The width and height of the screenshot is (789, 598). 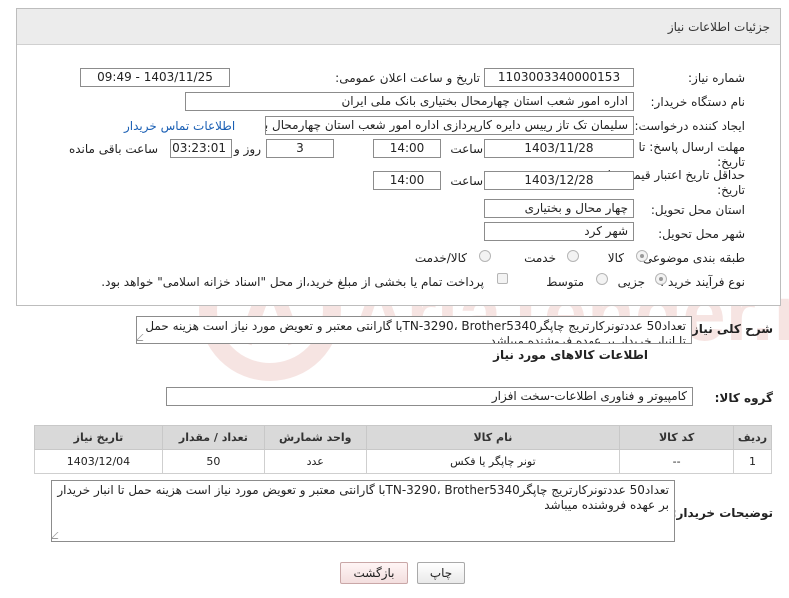 What do you see at coordinates (300, 148) in the screenshot?
I see `days-field: 3` at bounding box center [300, 148].